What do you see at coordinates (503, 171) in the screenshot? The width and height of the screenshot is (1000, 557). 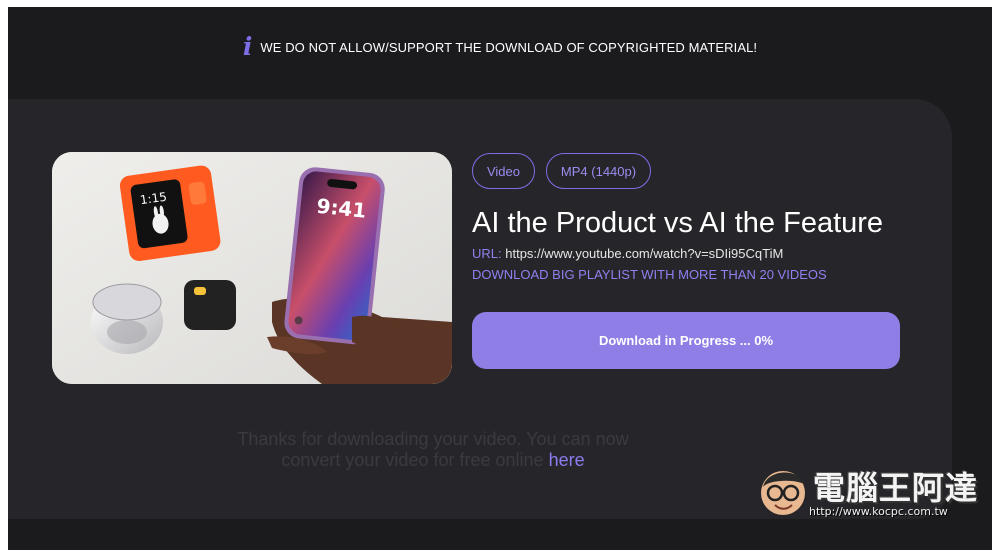 I see `tag-video: Video` at bounding box center [503, 171].